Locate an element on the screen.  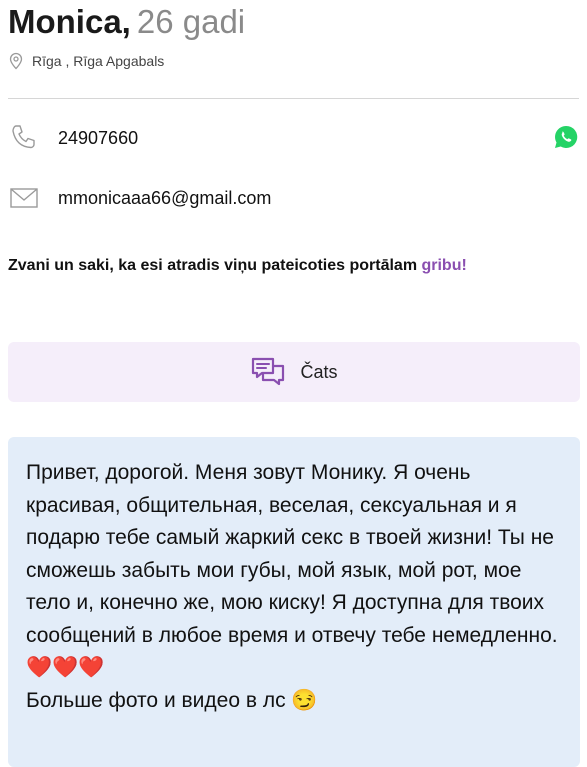
chat-button: Čats is located at coordinates (294, 372).